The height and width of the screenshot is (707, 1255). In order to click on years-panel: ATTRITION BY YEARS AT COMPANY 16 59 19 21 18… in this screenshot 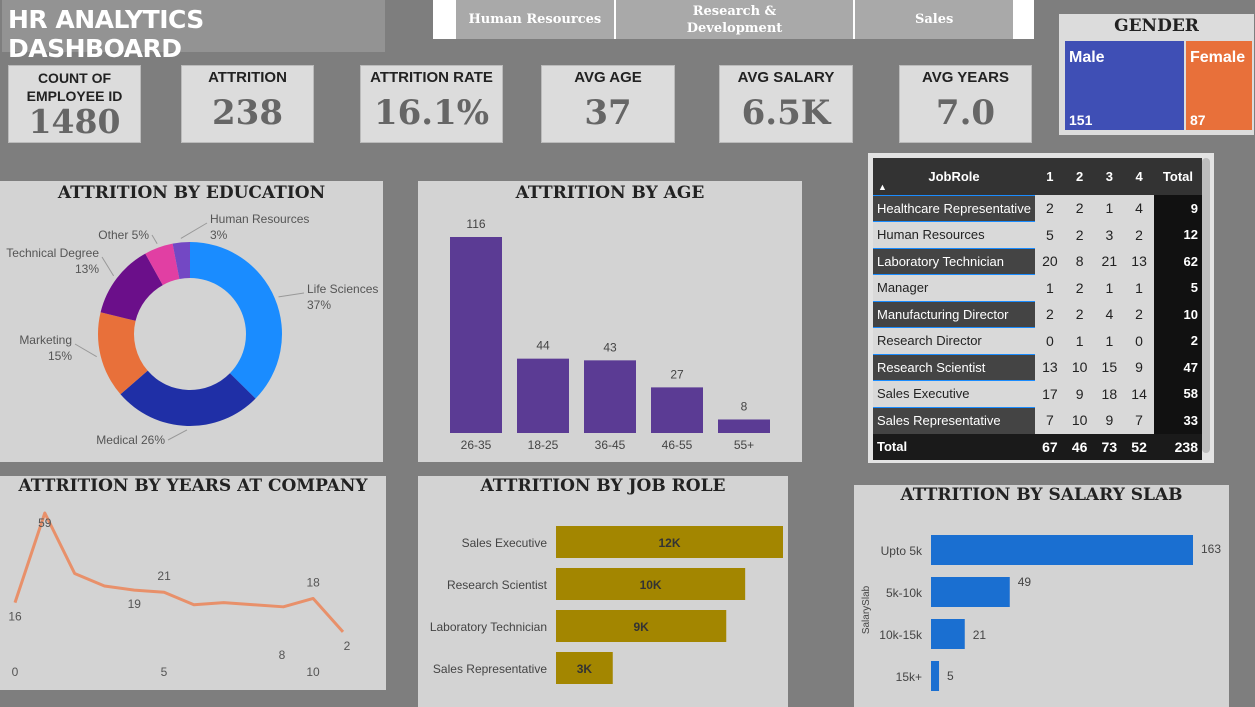, I will do `click(193, 583)`.